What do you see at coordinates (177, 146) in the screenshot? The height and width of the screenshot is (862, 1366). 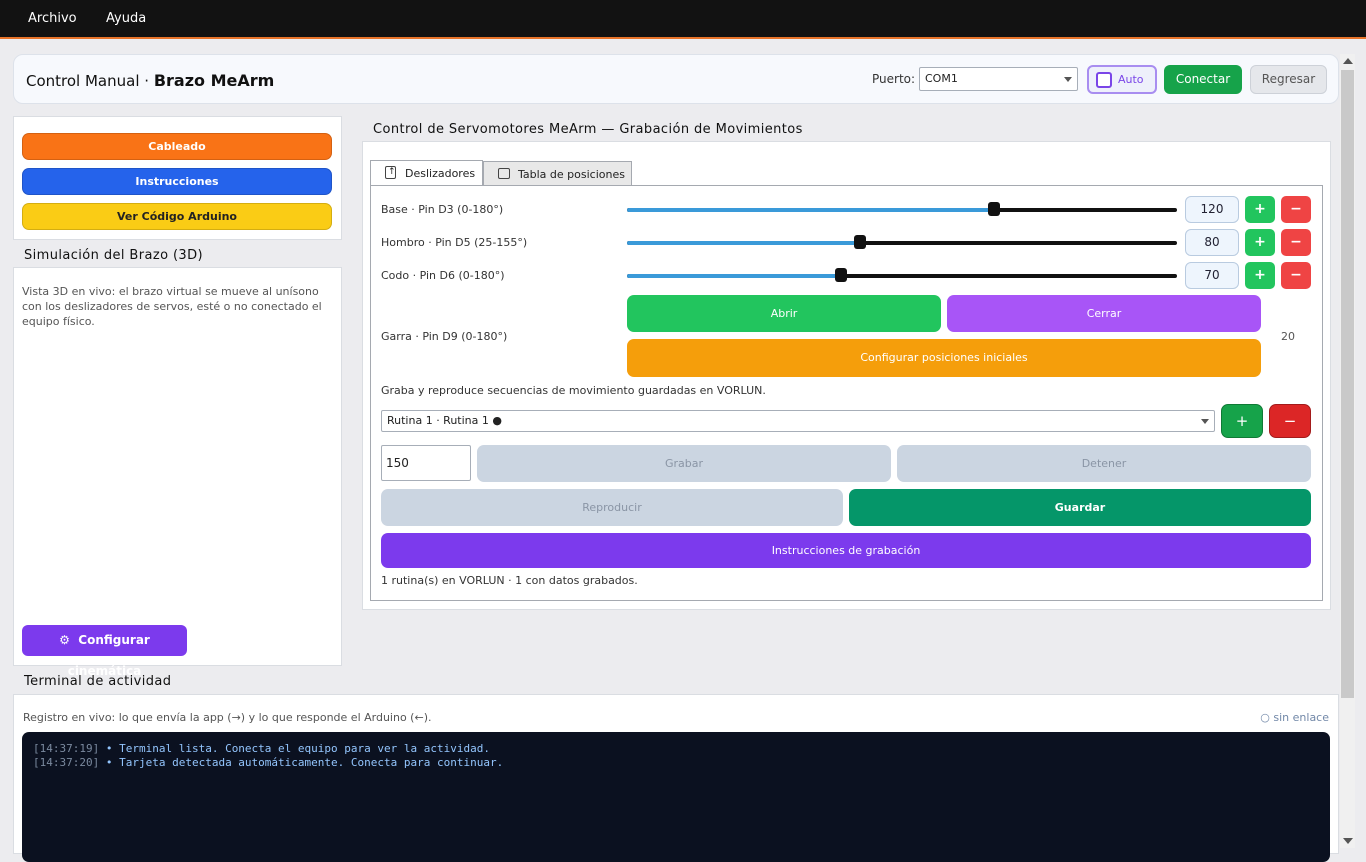 I see `wiring-button: Cableado` at bounding box center [177, 146].